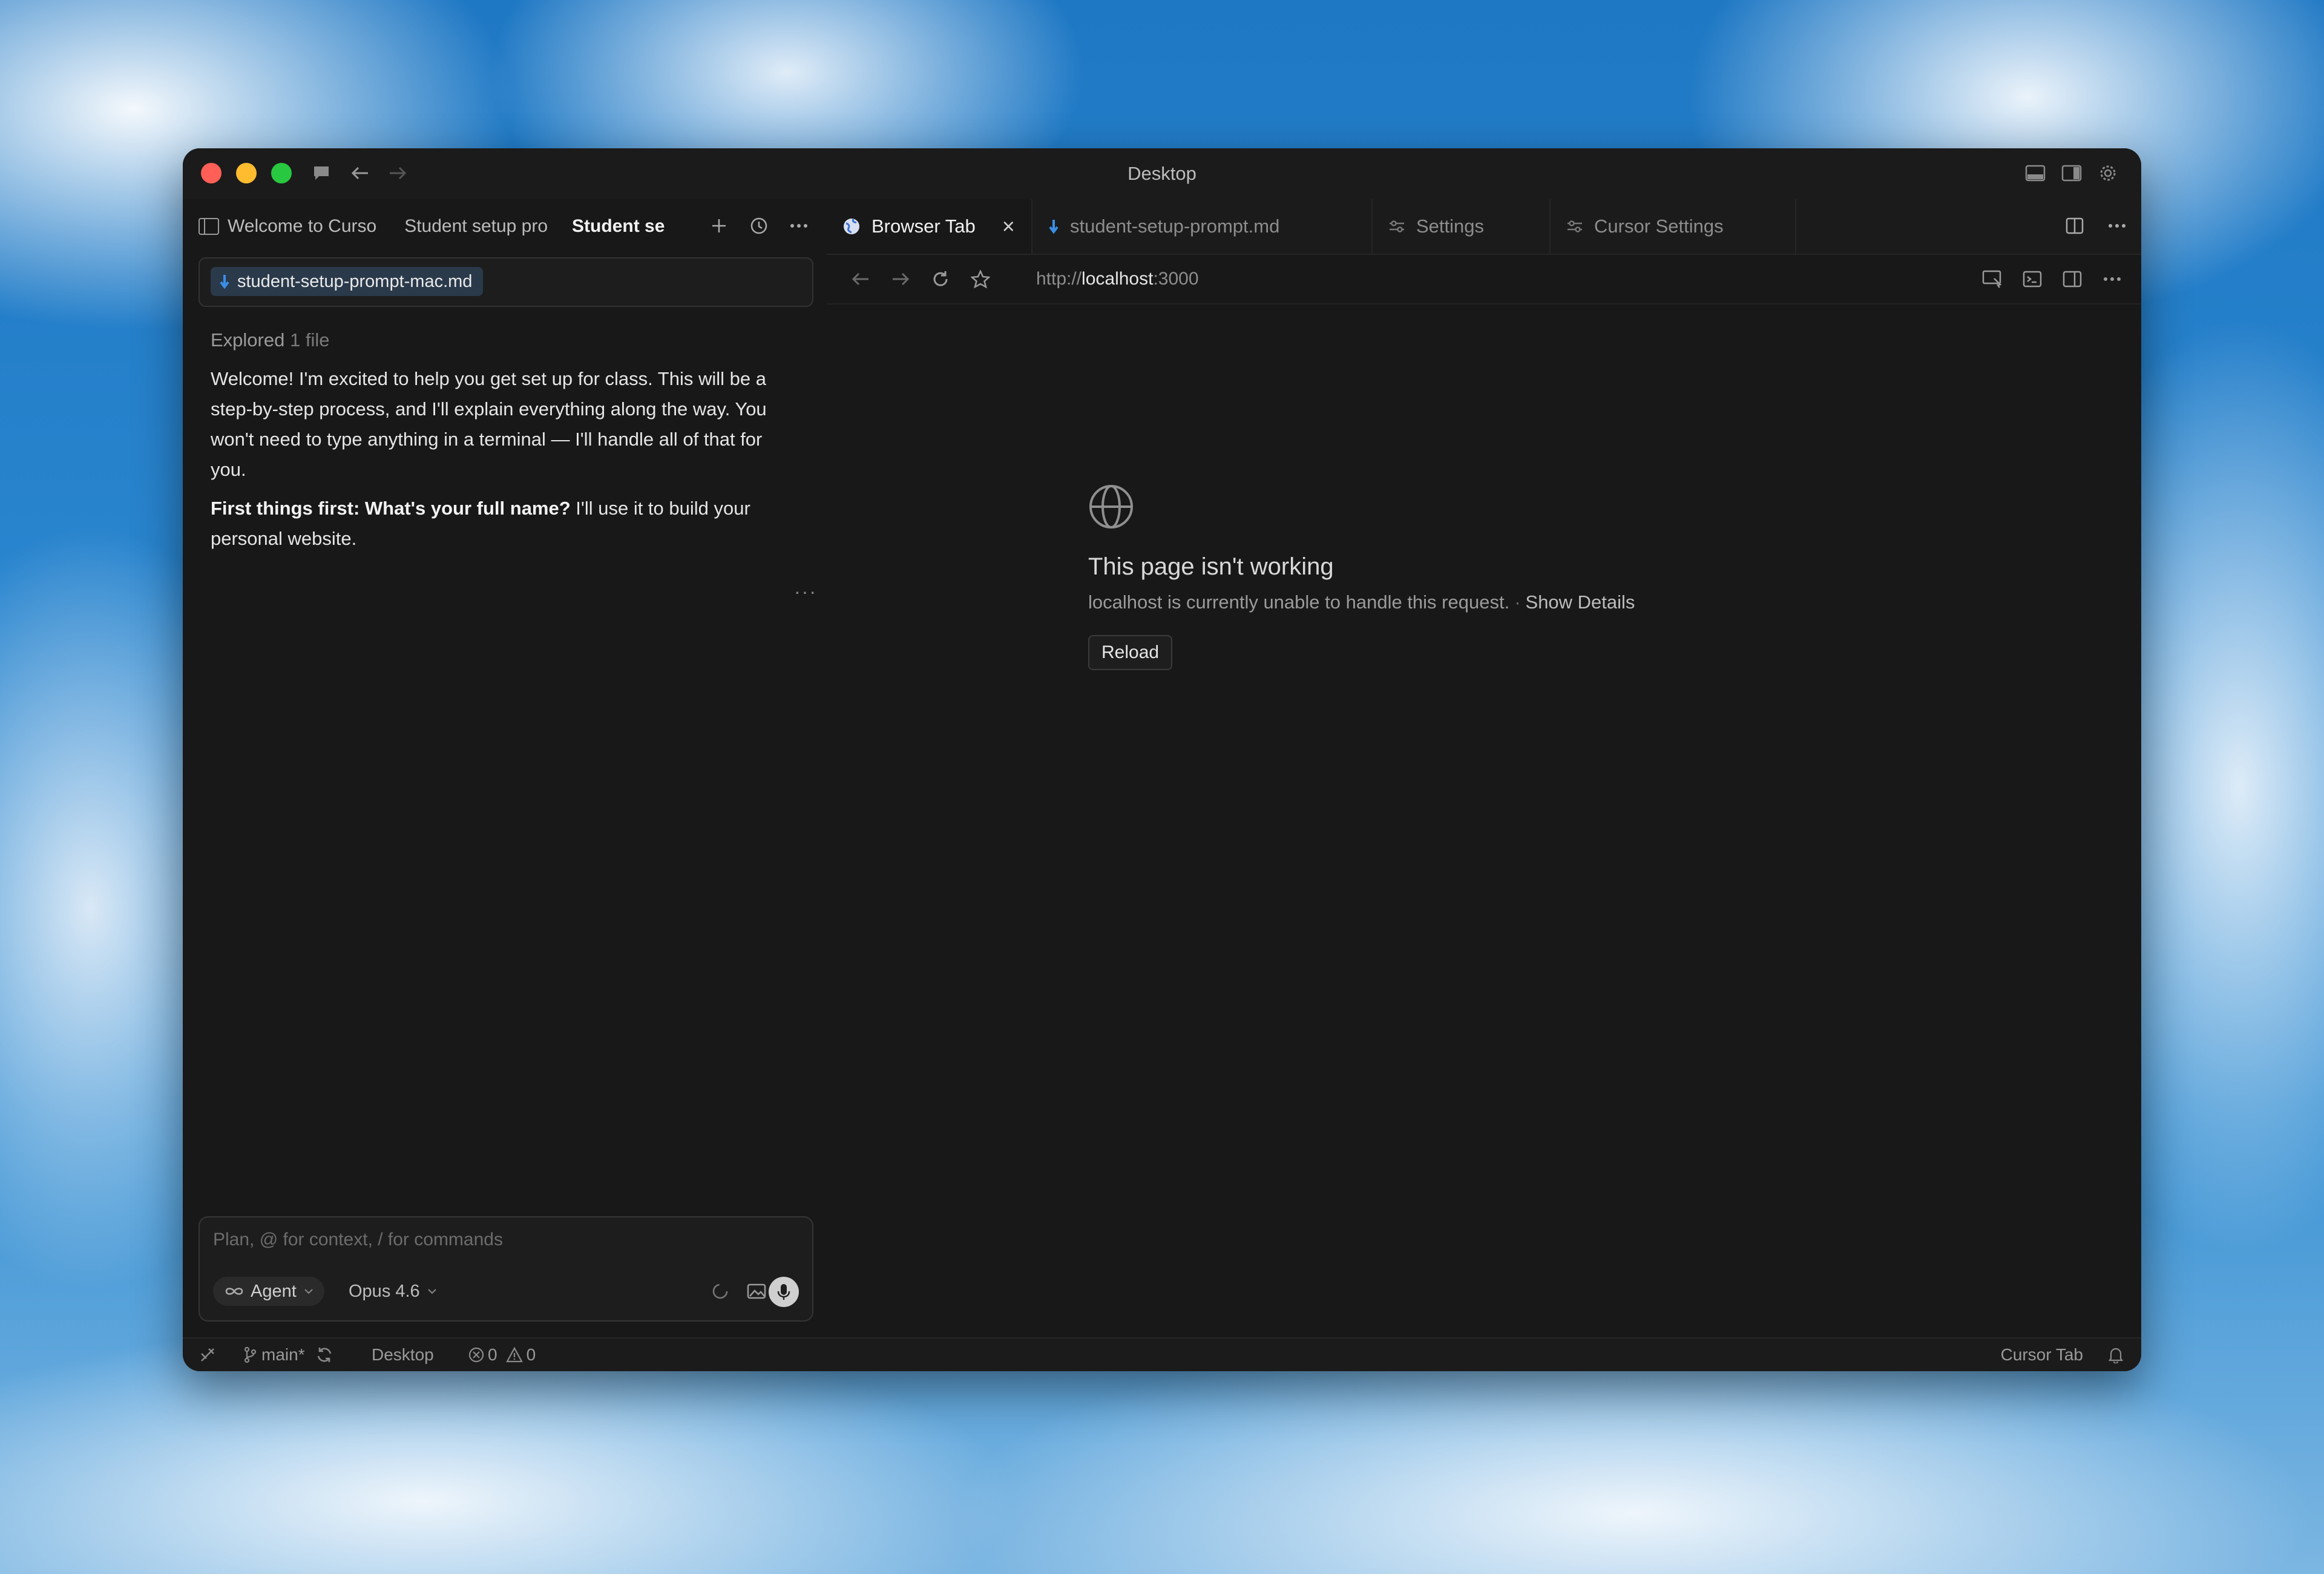 Image resolution: width=2324 pixels, height=1574 pixels. What do you see at coordinates (358, 1240) in the screenshot?
I see `chat-input: Plan, @ for context, / for commands` at bounding box center [358, 1240].